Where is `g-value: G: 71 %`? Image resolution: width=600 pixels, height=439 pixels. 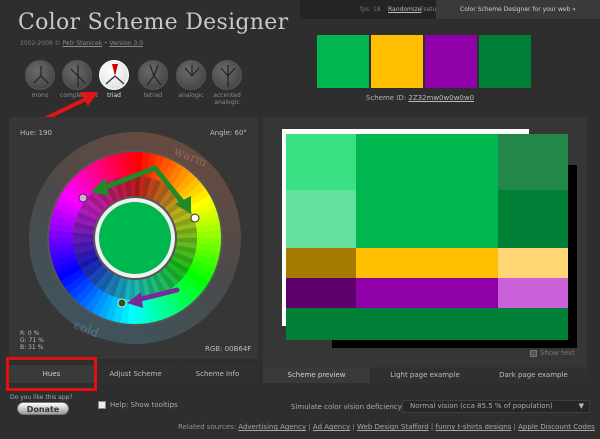
g-value: G: 71 % is located at coordinates (32, 340).